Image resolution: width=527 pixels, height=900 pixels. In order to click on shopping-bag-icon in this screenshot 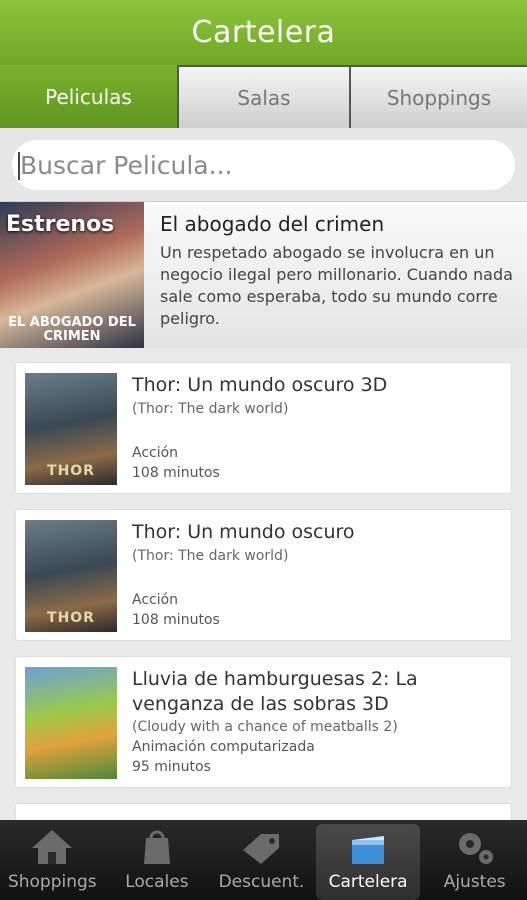, I will do `click(156, 847)`.